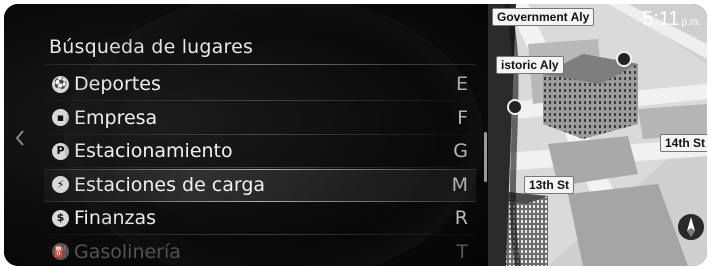  What do you see at coordinates (127, 251) in the screenshot?
I see `list-item-label: Gasolinería` at bounding box center [127, 251].